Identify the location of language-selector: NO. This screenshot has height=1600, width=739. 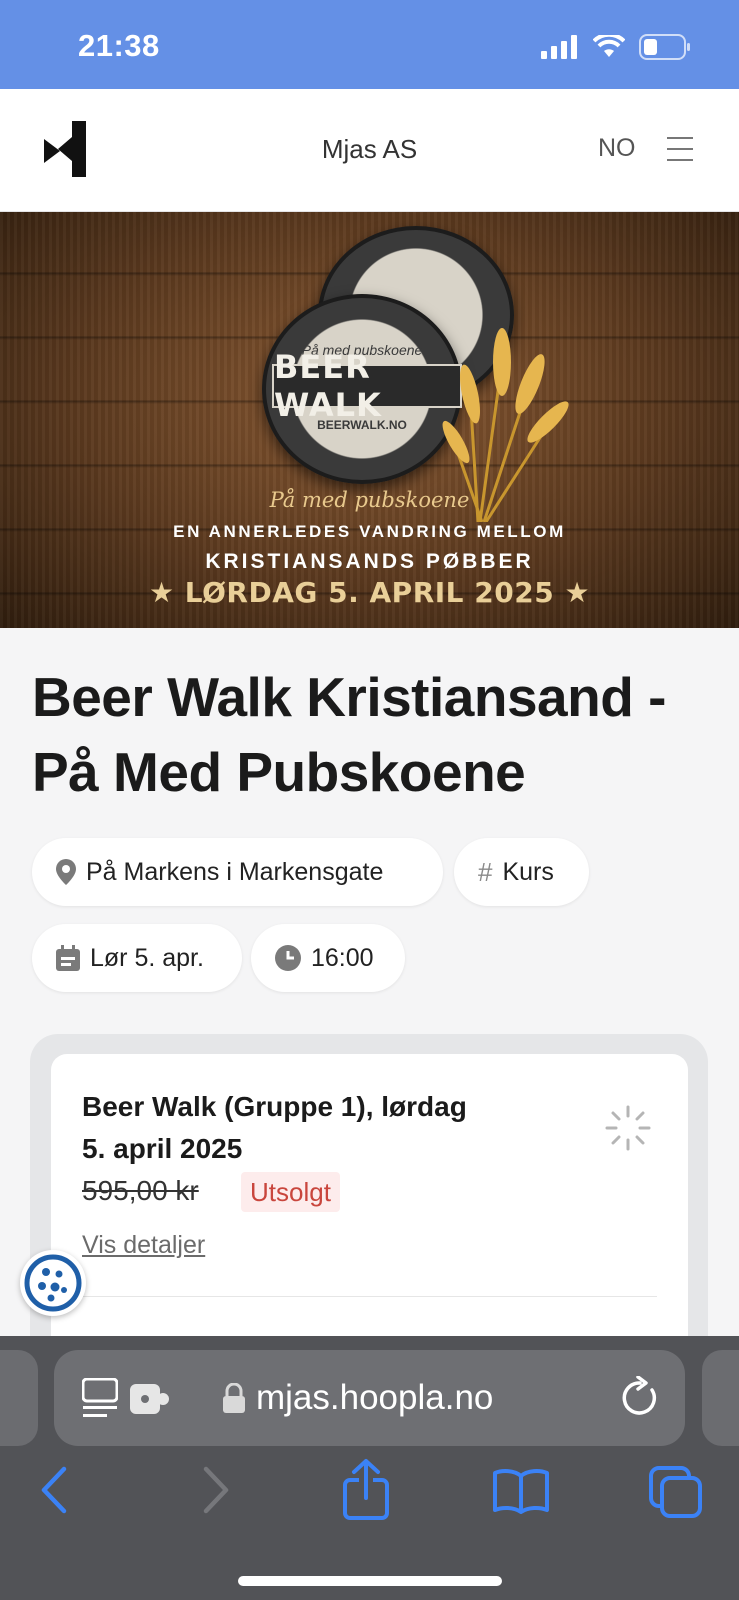
(617, 148).